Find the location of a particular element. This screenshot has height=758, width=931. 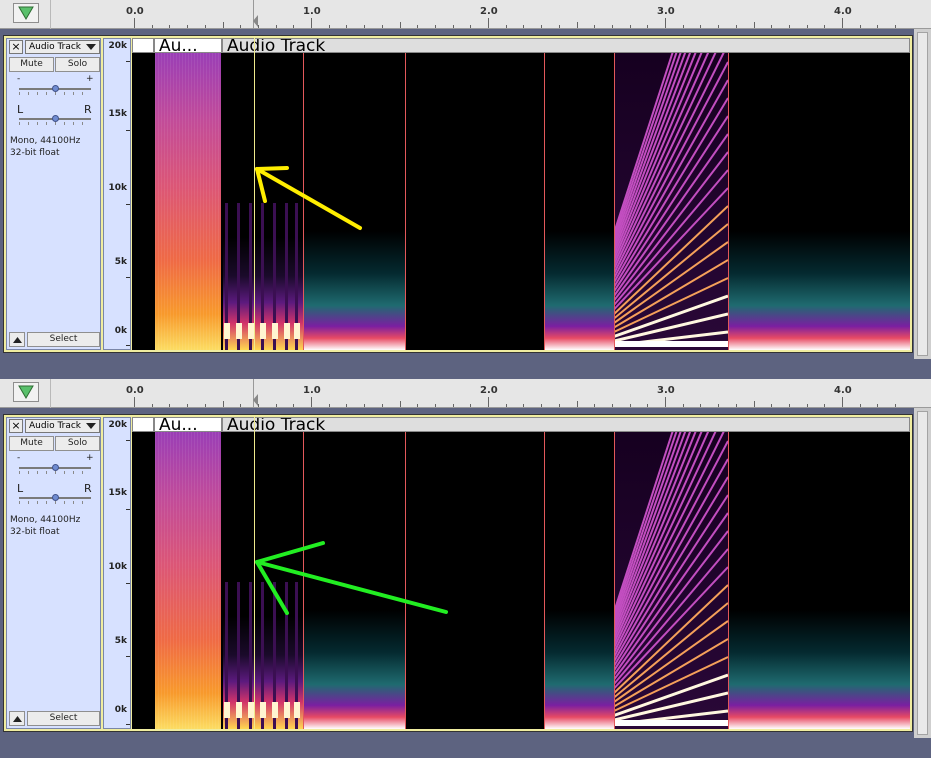

clip-sweep-spectrogram is located at coordinates (671, 580).